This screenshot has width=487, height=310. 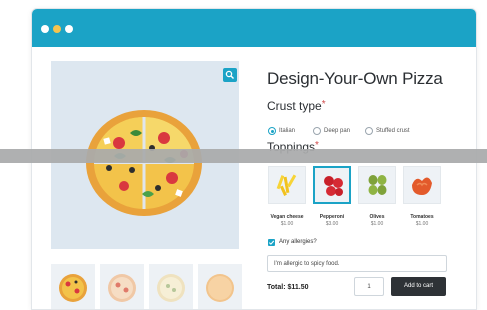 What do you see at coordinates (298, 242) in the screenshot?
I see `allergies-label: Any allergies?` at bounding box center [298, 242].